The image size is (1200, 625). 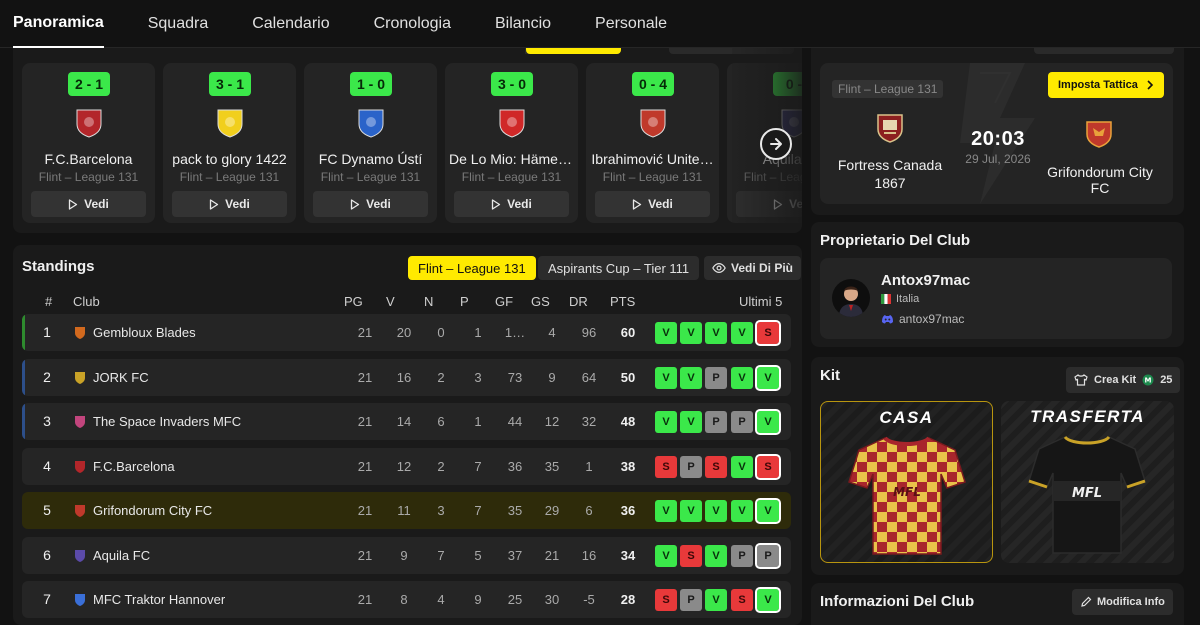 What do you see at coordinates (573, 51) in the screenshot?
I see `filter-tab-active-stub` at bounding box center [573, 51].